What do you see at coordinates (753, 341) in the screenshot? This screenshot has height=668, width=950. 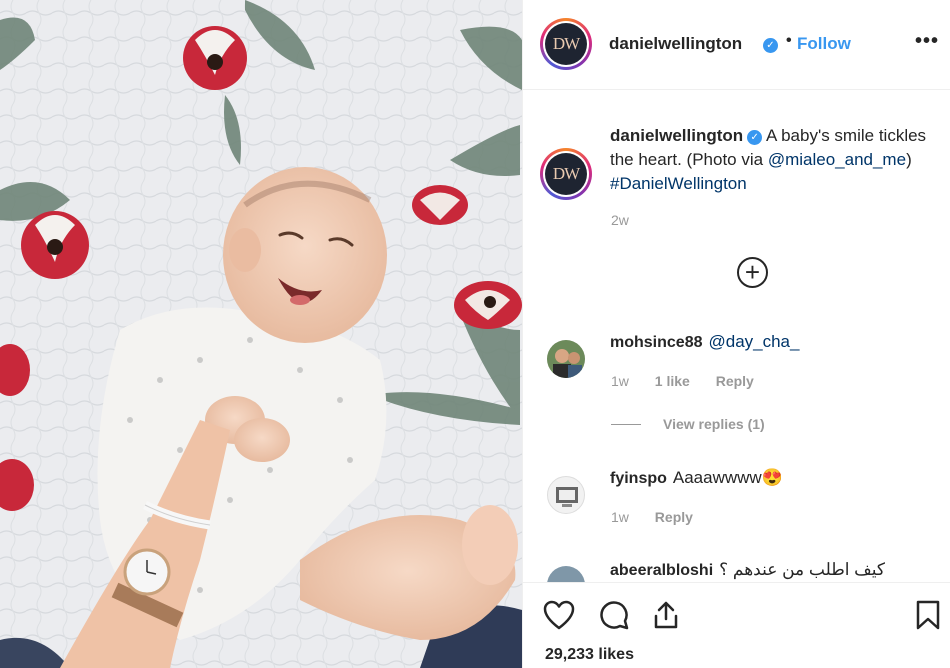 I see `mention-link: @day_cha_` at bounding box center [753, 341].